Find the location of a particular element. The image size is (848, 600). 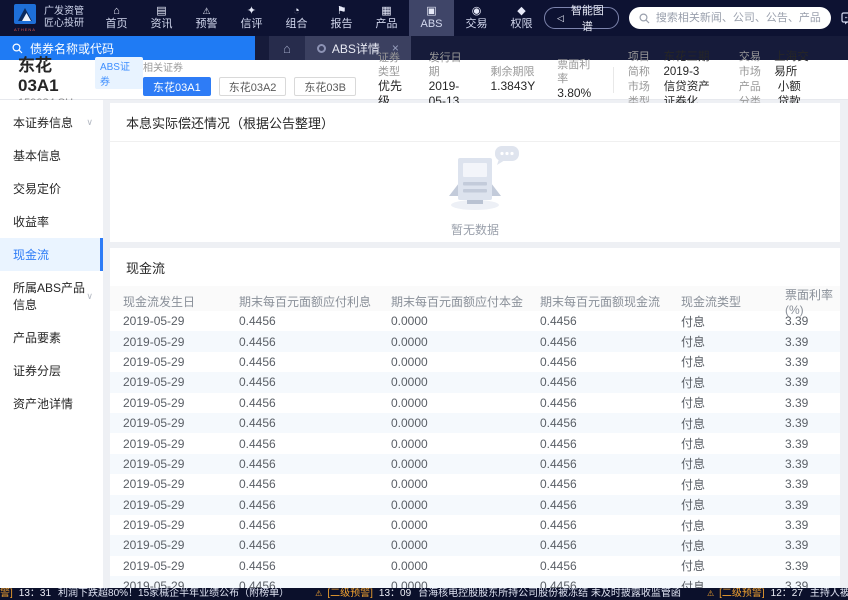

nav-item-label: 报告 is located at coordinates (341, 24).